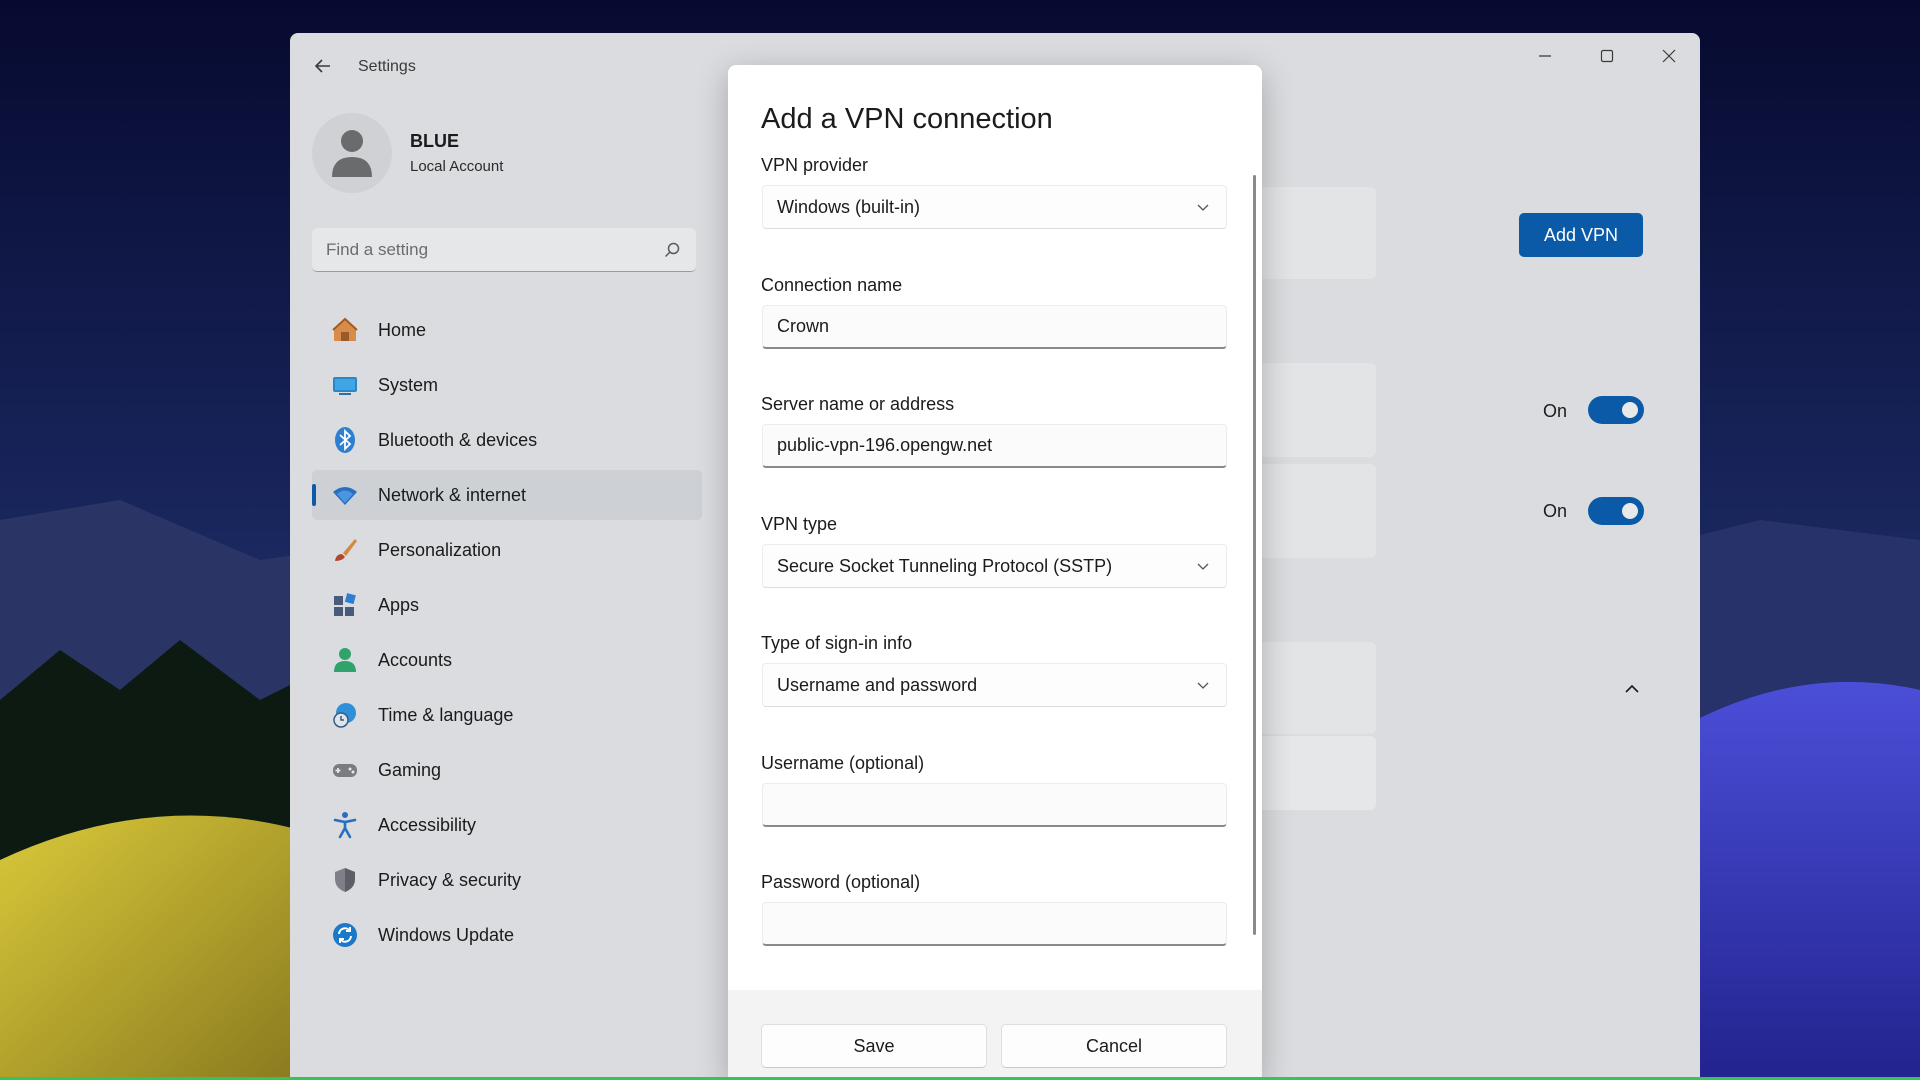 The width and height of the screenshot is (1920, 1080). I want to click on maximize-icon, so click(1607, 56).